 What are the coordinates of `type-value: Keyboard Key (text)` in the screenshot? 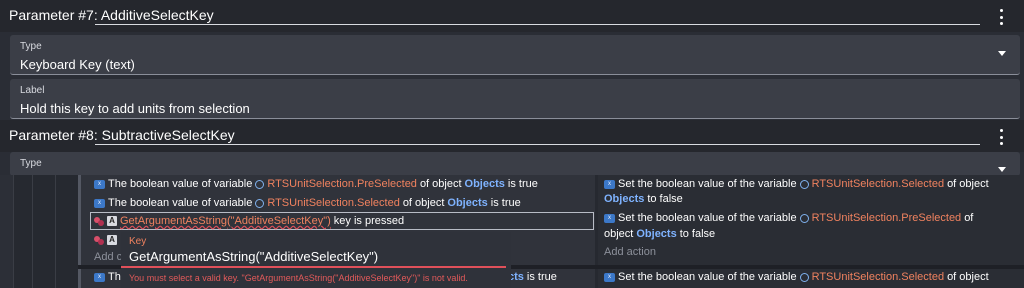 It's located at (77, 64).